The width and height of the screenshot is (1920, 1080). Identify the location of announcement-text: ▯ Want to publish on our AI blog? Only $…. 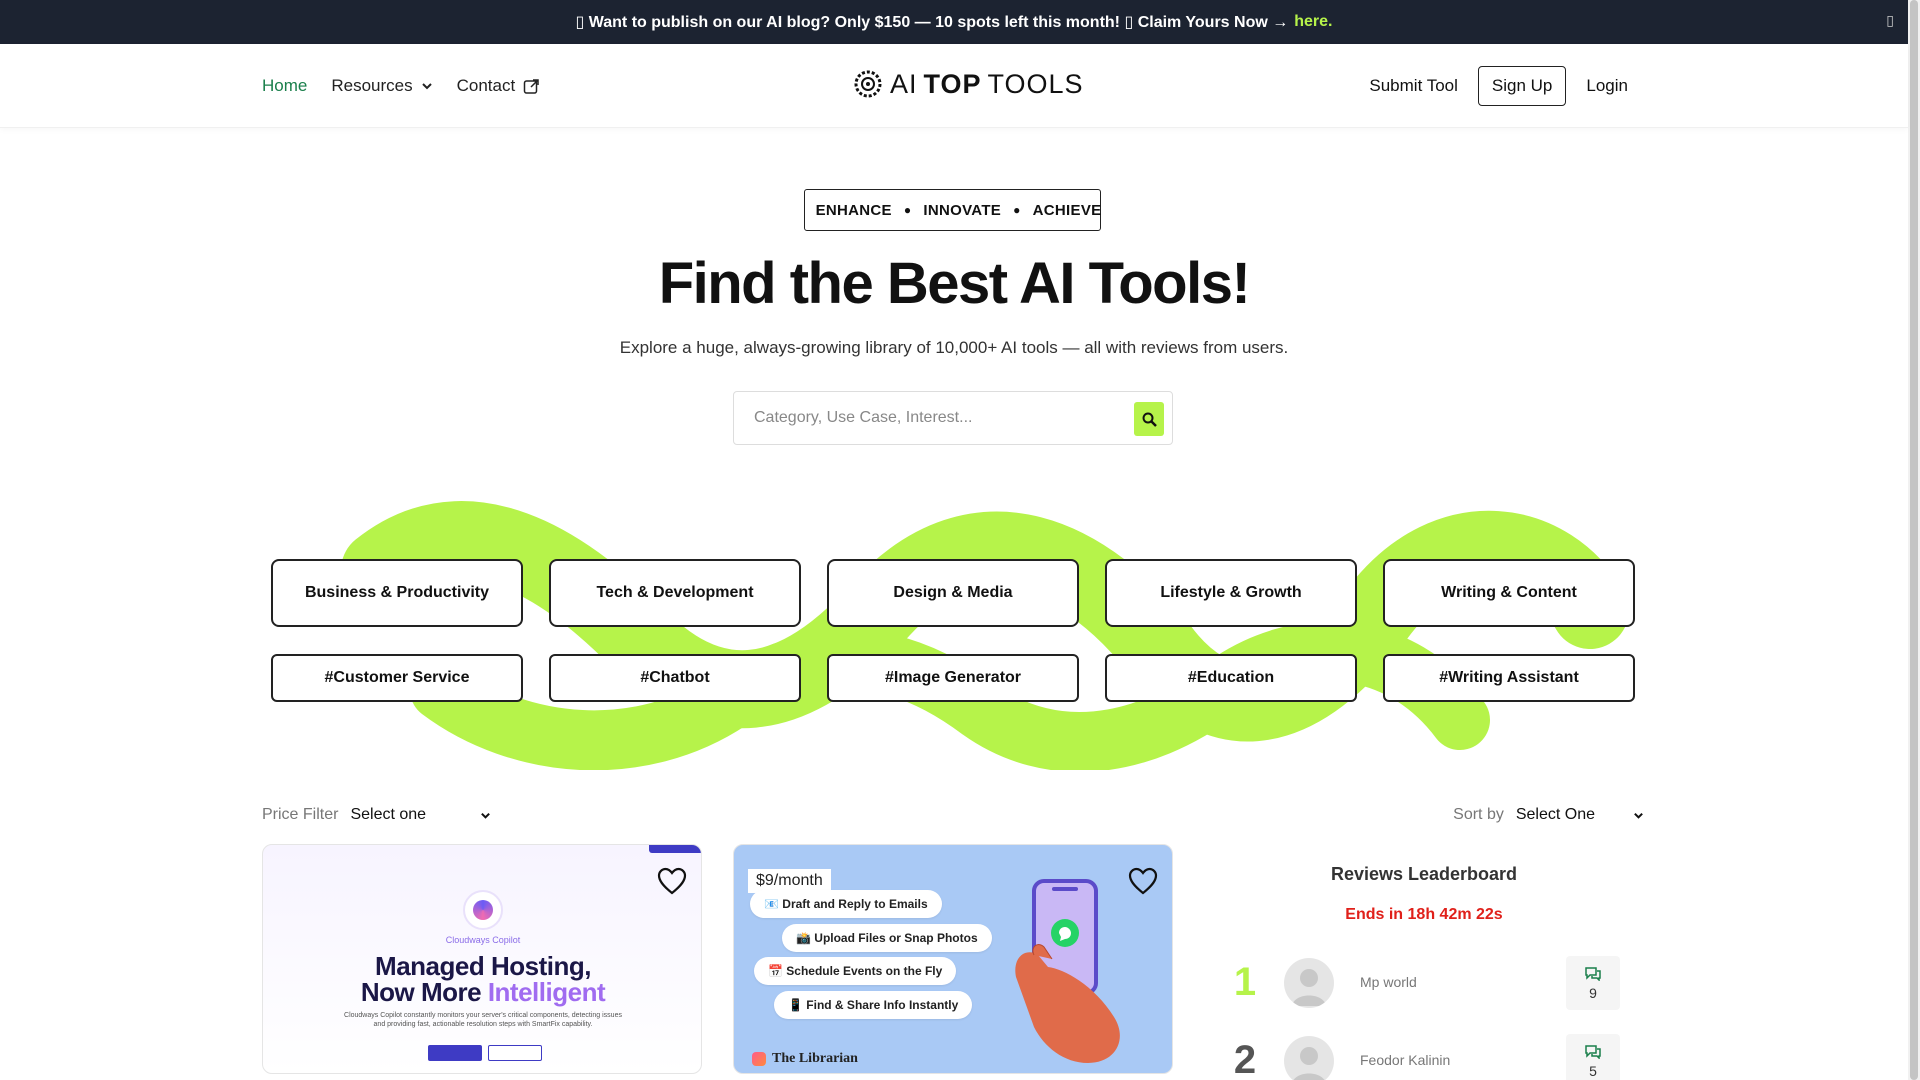
(932, 22).